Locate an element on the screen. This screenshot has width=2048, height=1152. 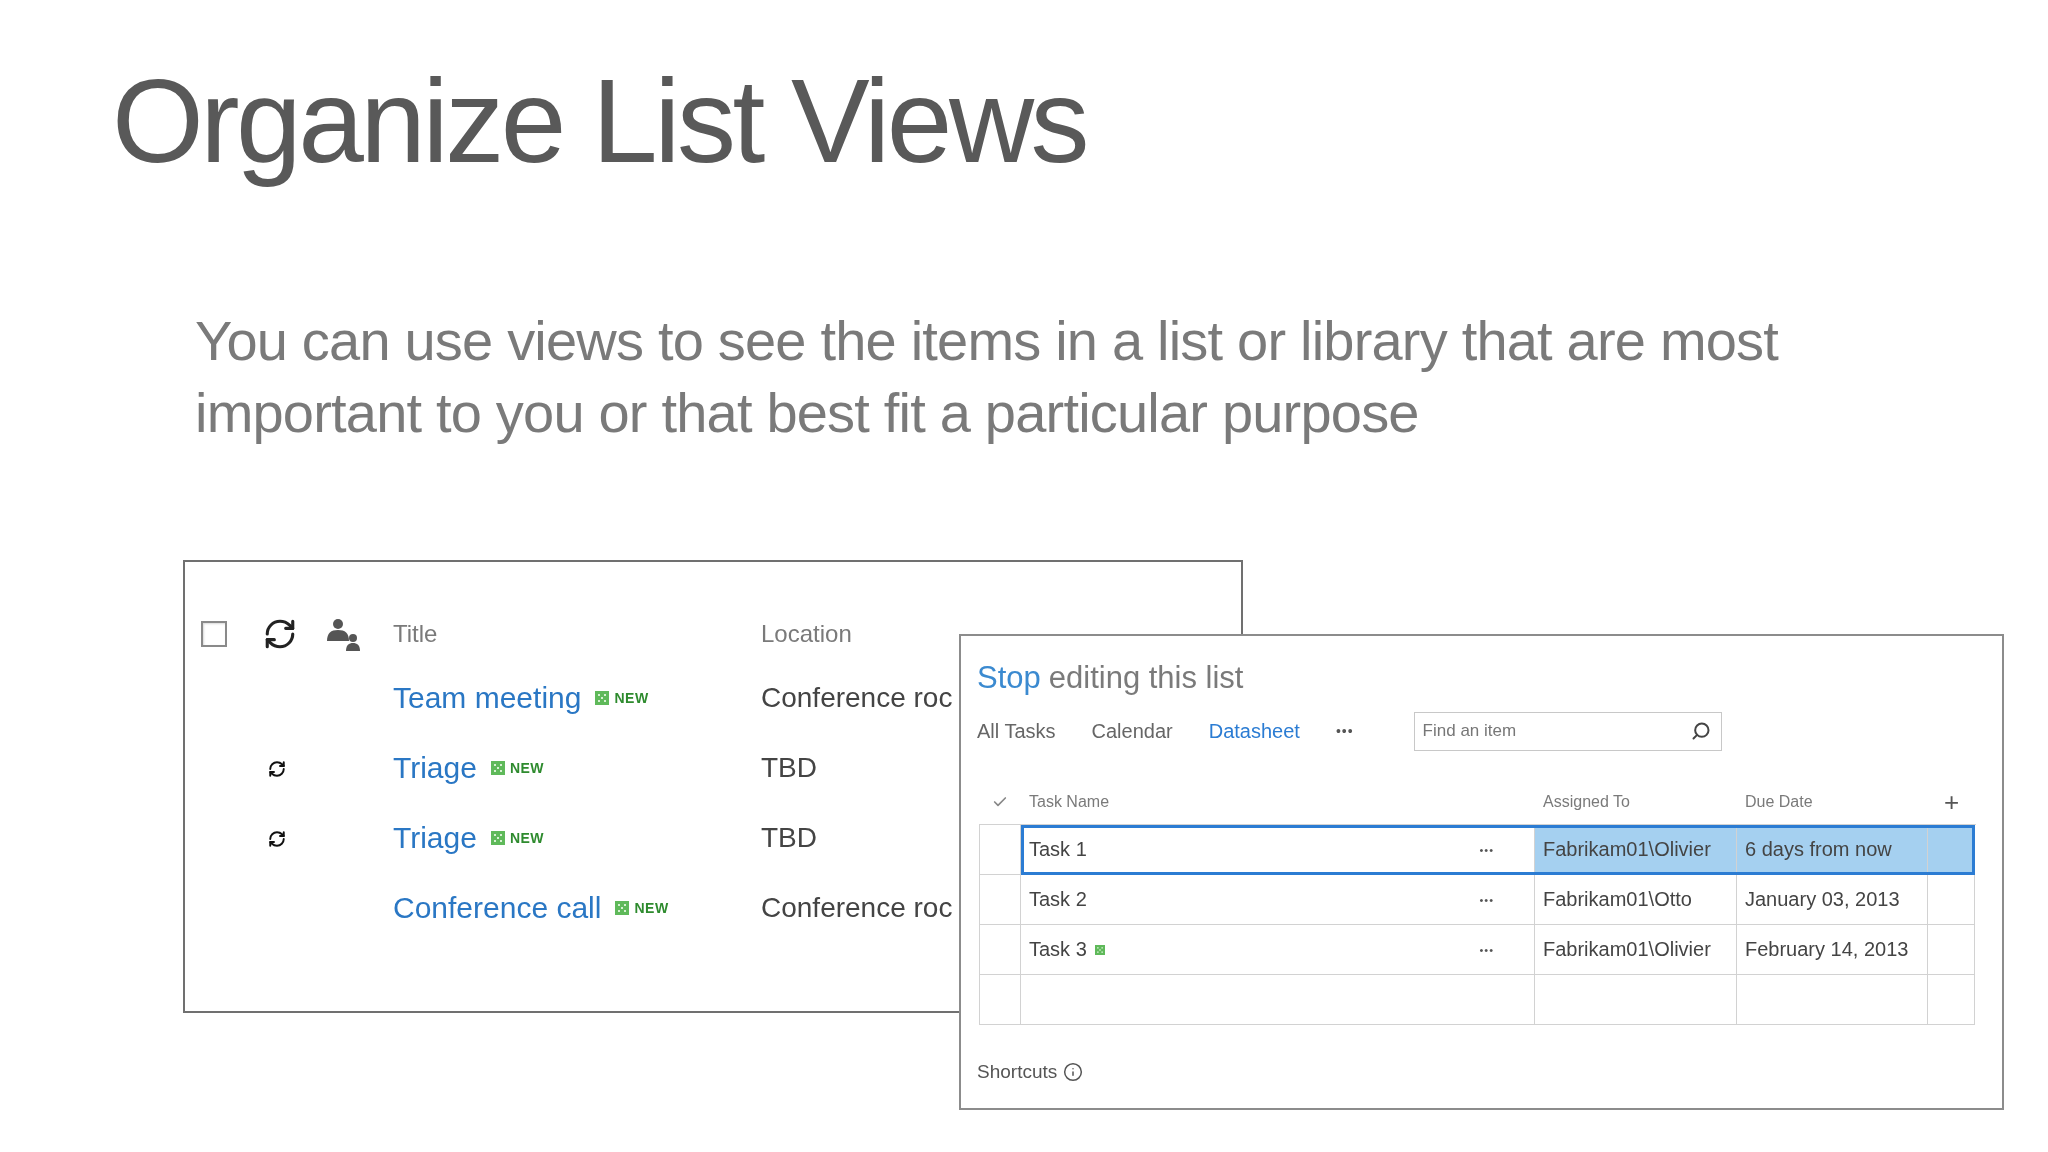
search-icon is located at coordinates (1700, 730).